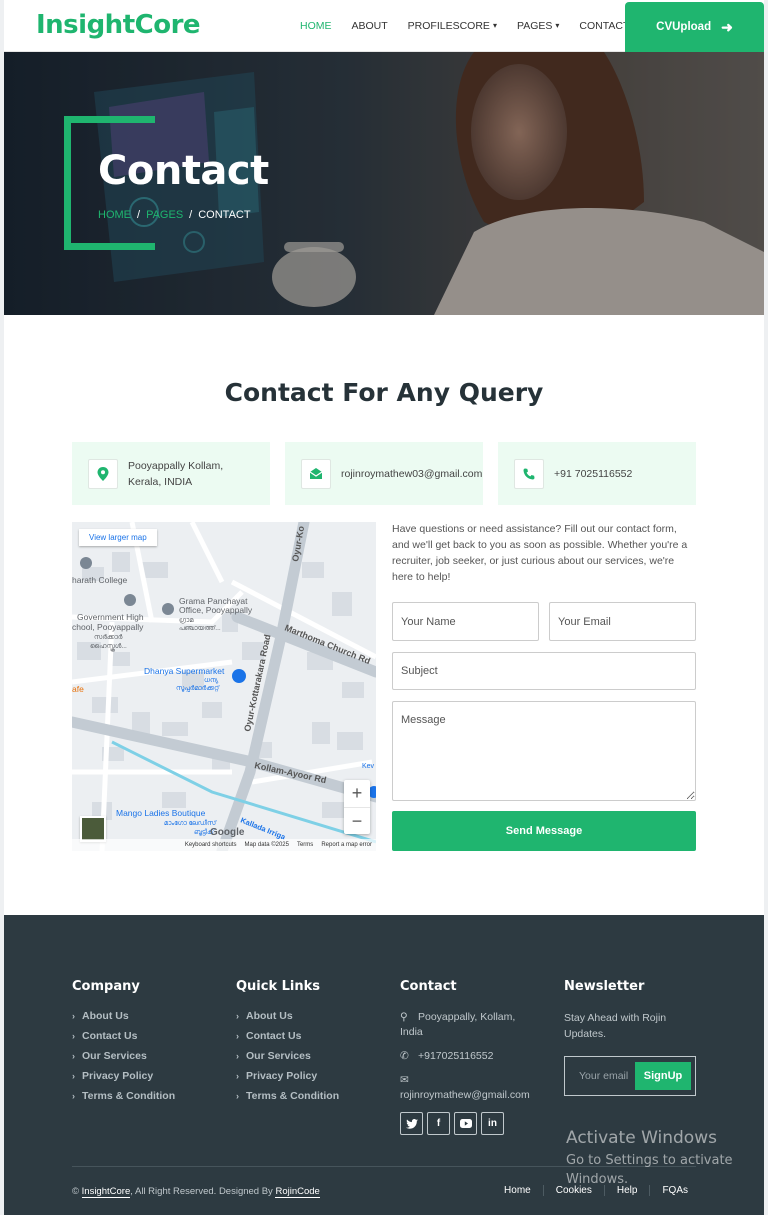 The image size is (768, 1215). I want to click on designer-link: RojinCode, so click(297, 1192).